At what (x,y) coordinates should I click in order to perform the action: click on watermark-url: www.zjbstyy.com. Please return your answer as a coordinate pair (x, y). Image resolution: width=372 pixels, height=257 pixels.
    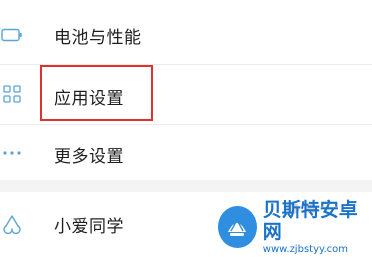
    Looking at the image, I should click on (305, 249).